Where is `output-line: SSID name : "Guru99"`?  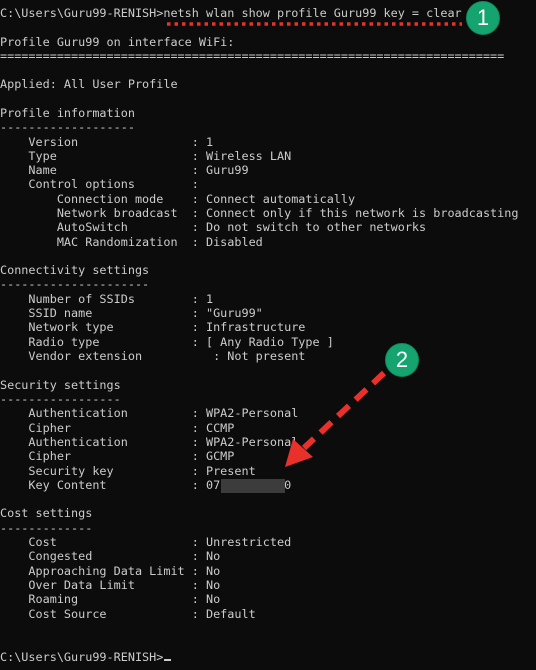 output-line: SSID name : "Guru99" is located at coordinates (131, 313).